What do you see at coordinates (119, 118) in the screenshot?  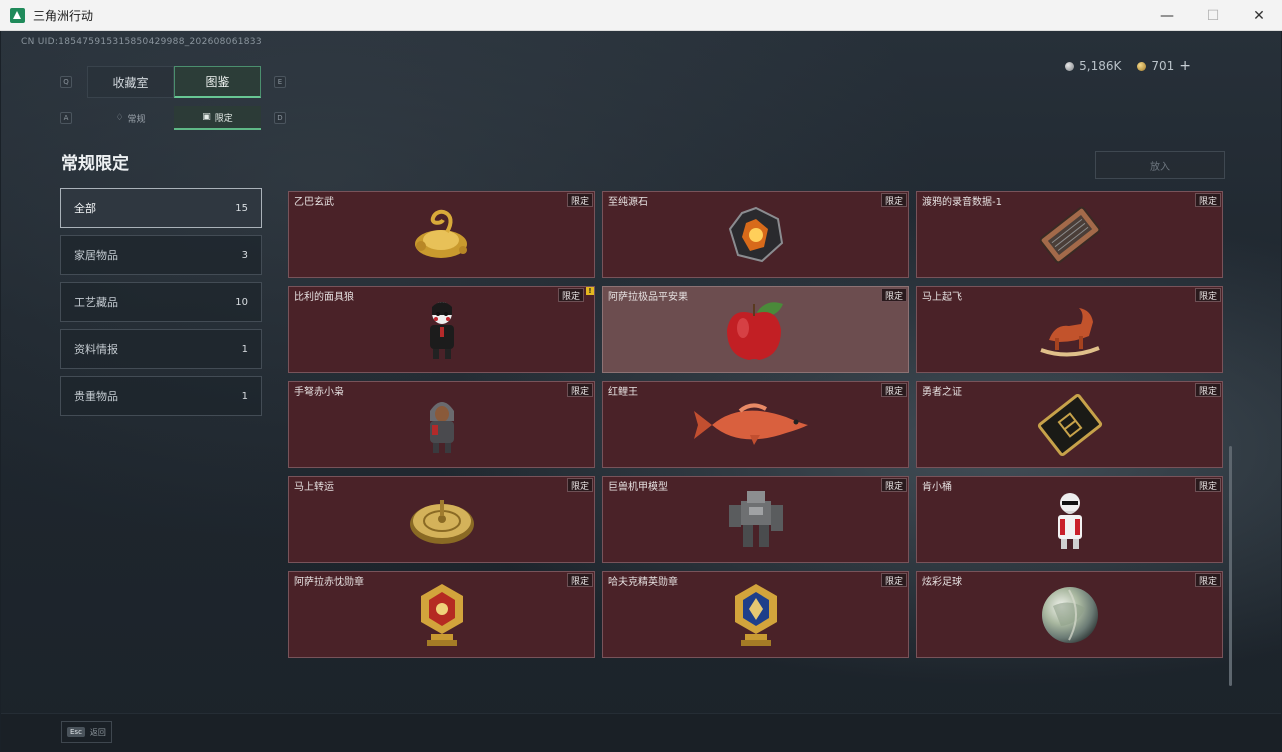 I see `flame-icon: ♢` at bounding box center [119, 118].